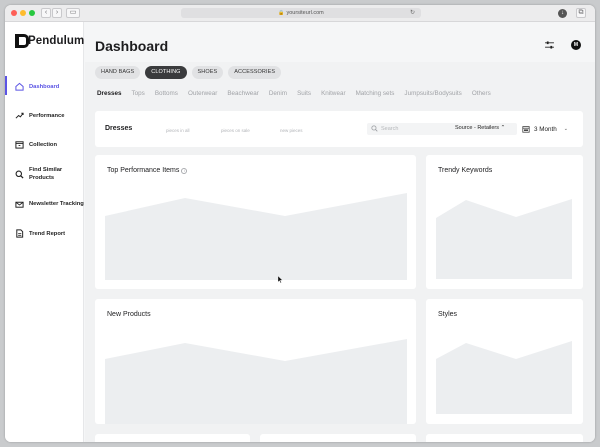 Image resolution: width=600 pixels, height=447 pixels. I want to click on avatar: M, so click(576, 45).